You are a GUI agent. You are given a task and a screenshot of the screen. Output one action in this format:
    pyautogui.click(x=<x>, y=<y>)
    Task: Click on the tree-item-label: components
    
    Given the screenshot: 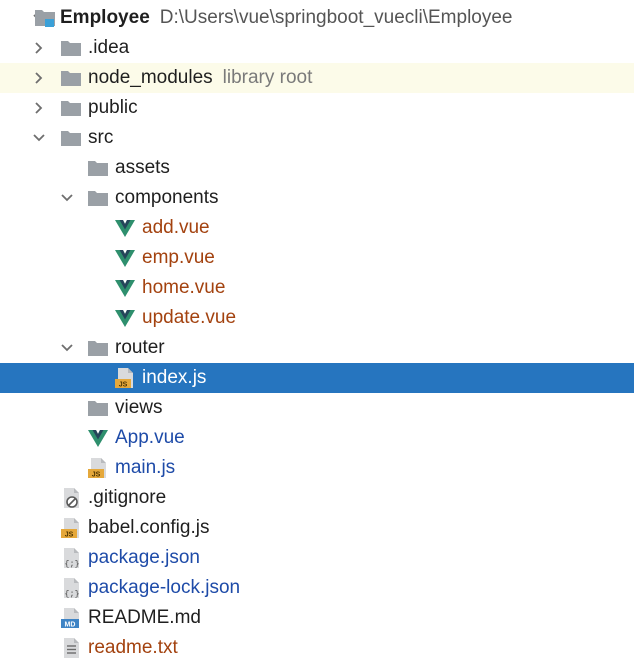 What is the action you would take?
    pyautogui.click(x=167, y=197)
    